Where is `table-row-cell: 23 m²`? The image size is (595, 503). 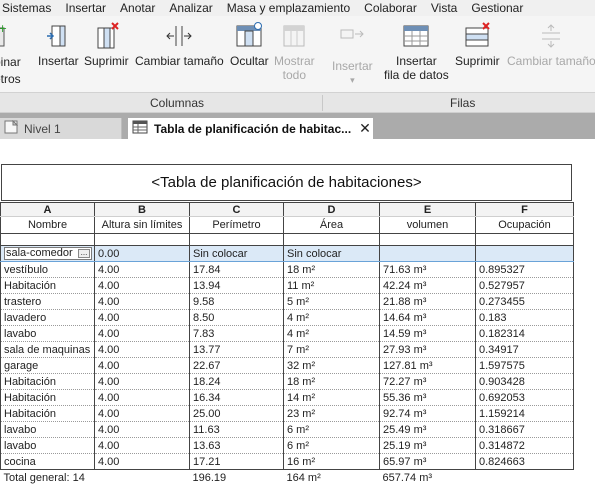
table-row-cell: 23 m² is located at coordinates (331, 413).